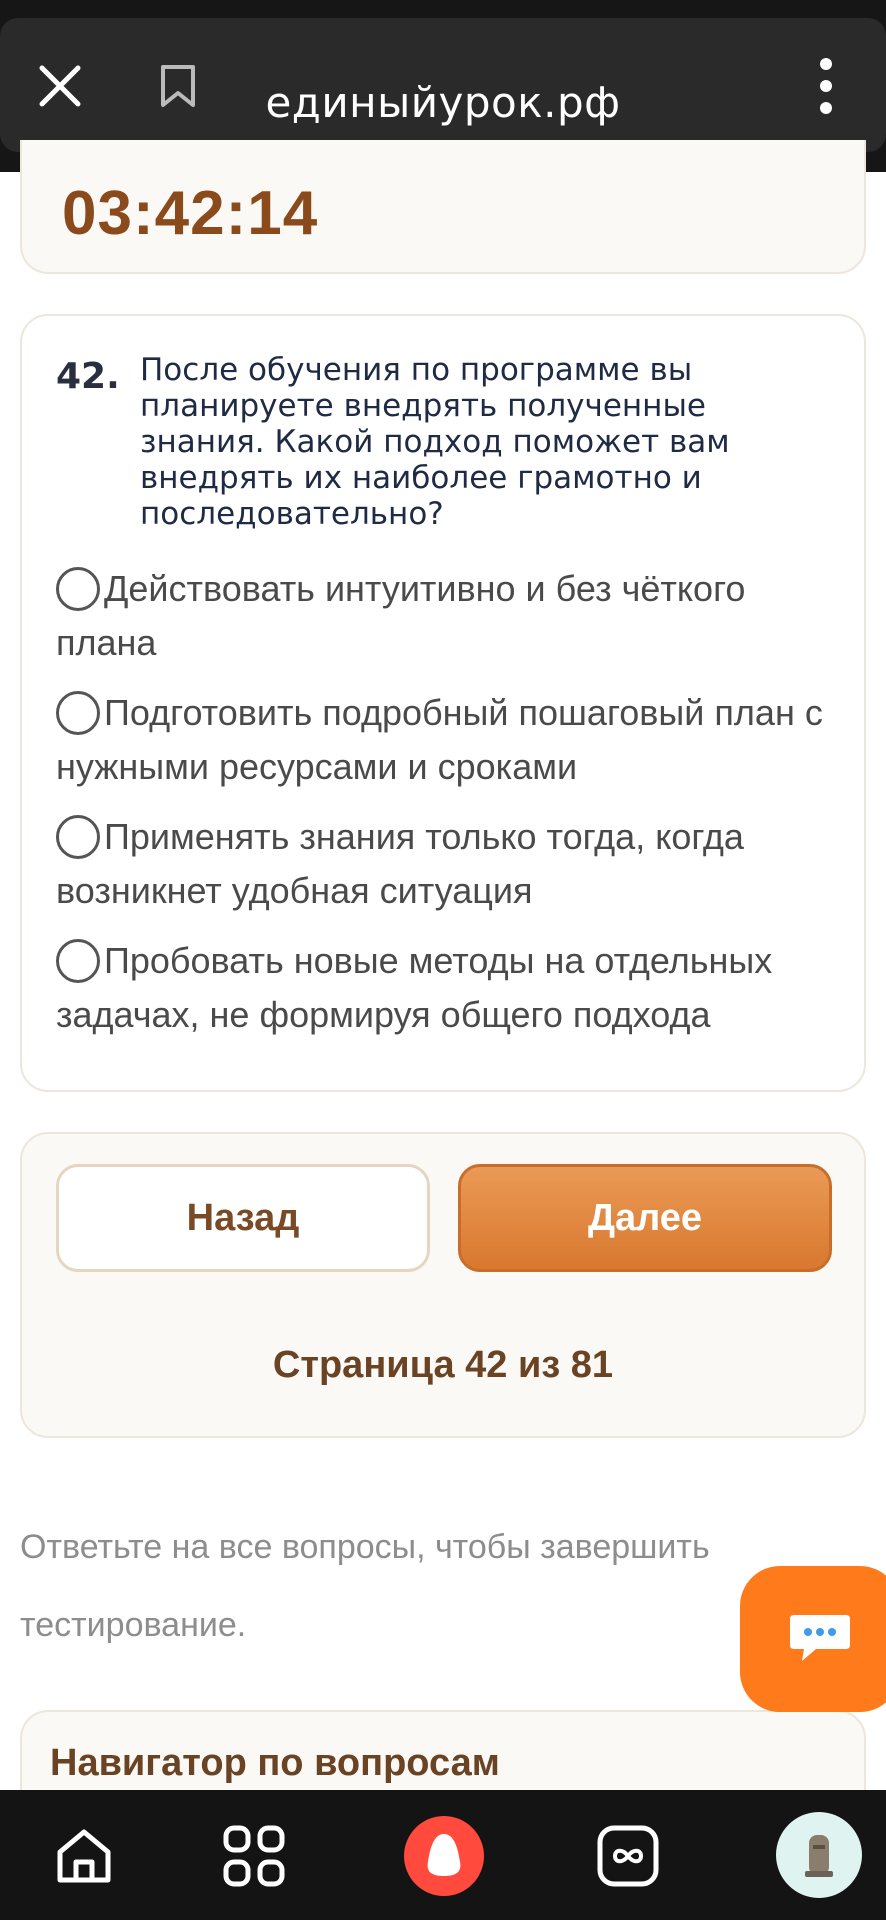 The height and width of the screenshot is (1920, 886). I want to click on back-button: Назад, so click(243, 1218).